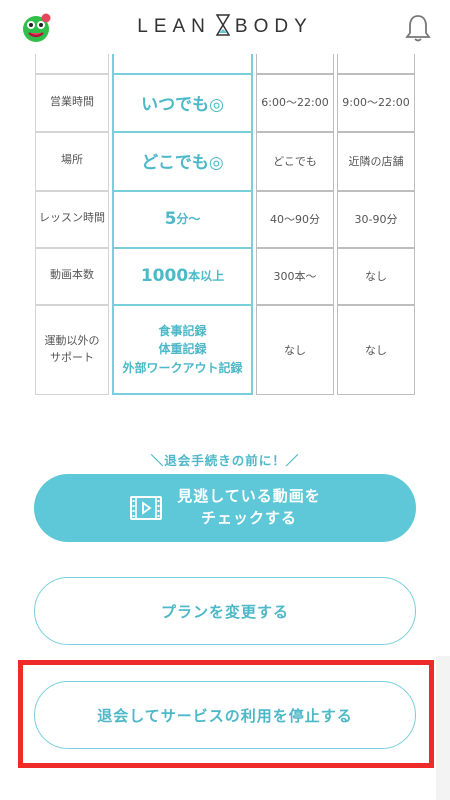  What do you see at coordinates (72, 160) in the screenshot?
I see `row-label: 場所` at bounding box center [72, 160].